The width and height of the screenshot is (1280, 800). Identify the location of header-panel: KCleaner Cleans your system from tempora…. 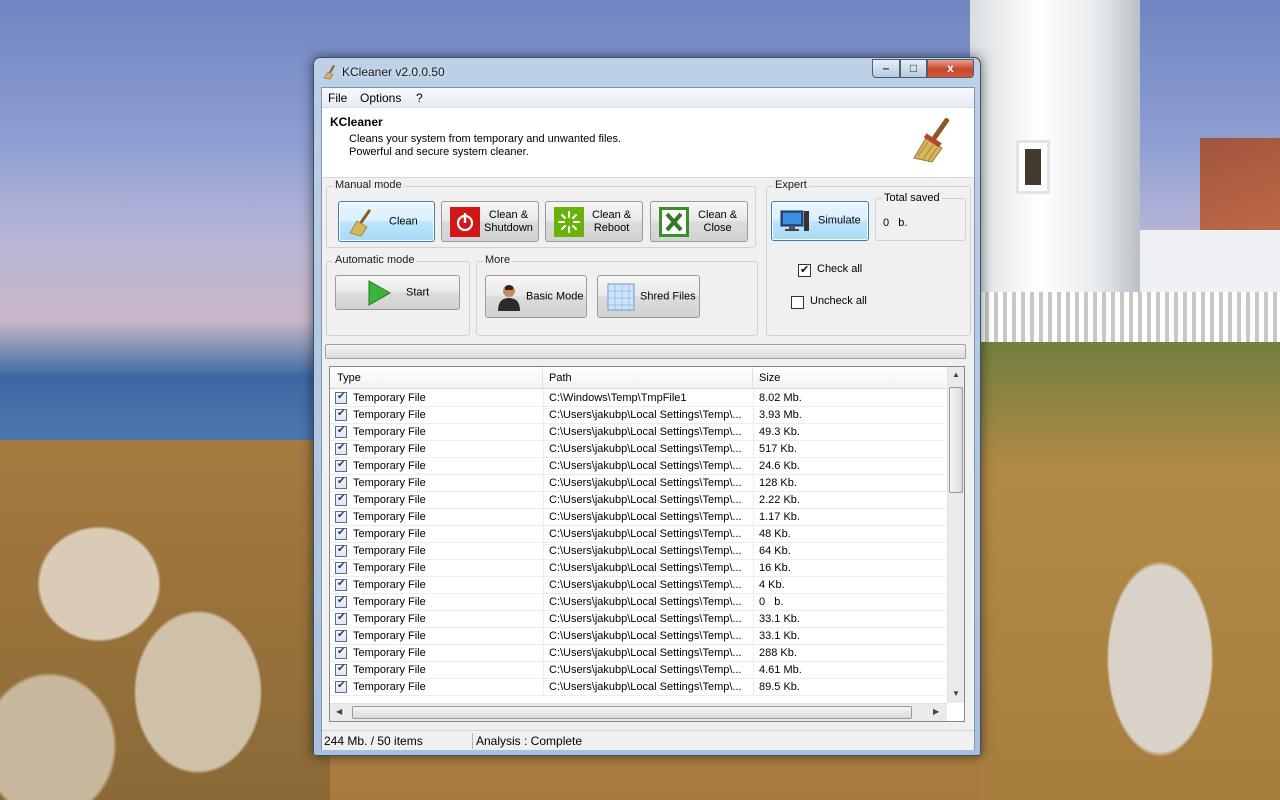
(648, 143).